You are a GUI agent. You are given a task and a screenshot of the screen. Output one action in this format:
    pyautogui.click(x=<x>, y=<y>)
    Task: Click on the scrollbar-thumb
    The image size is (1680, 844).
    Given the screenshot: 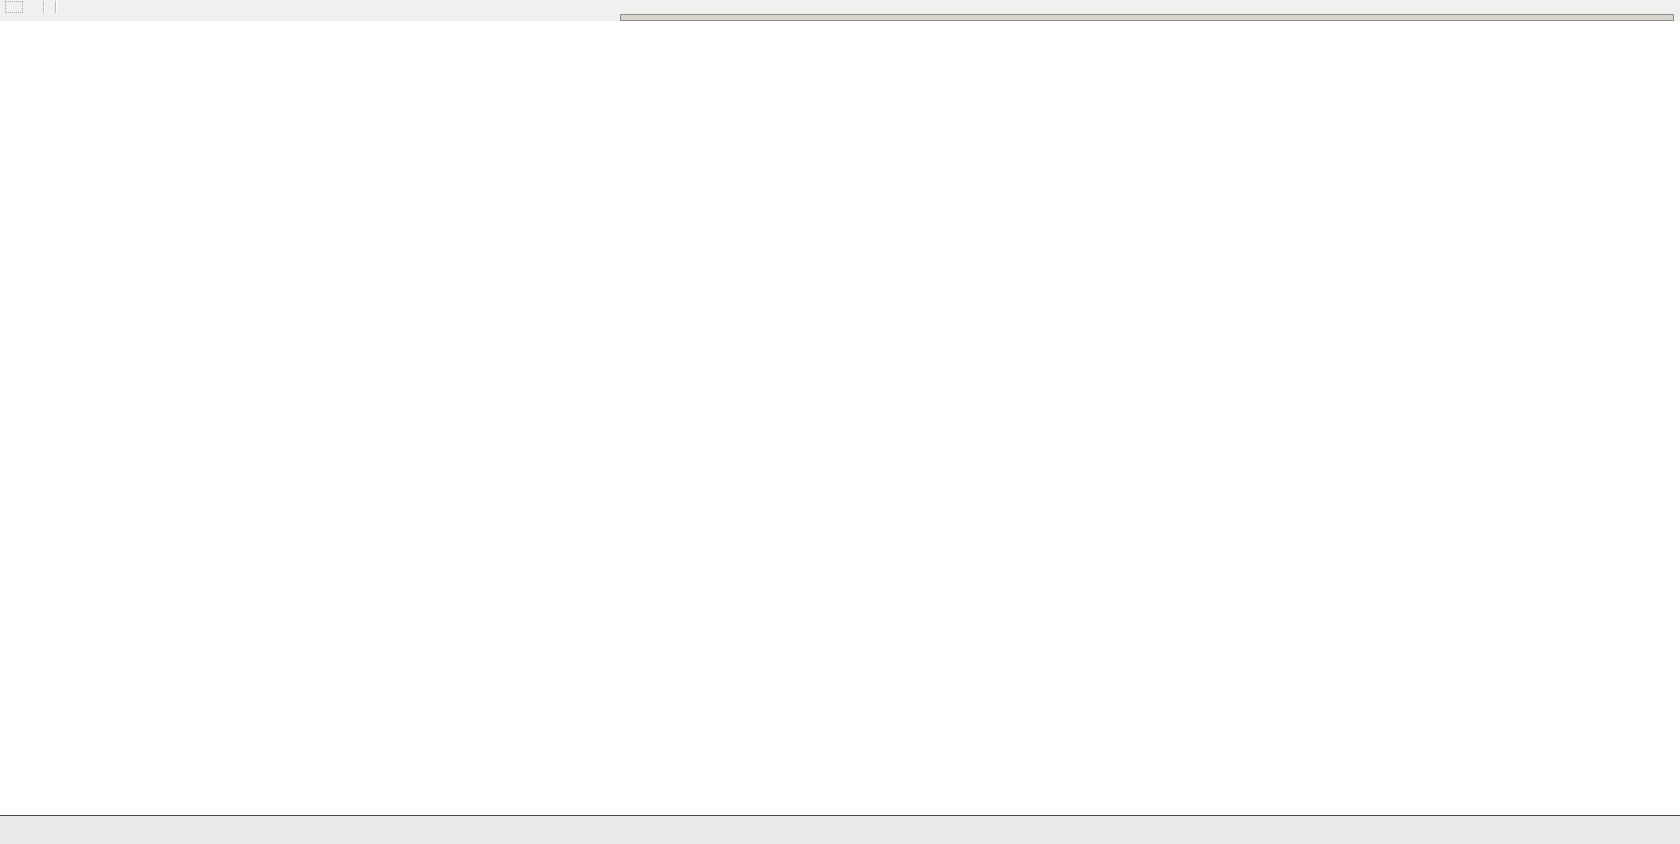 What is the action you would take?
    pyautogui.click(x=1147, y=17)
    